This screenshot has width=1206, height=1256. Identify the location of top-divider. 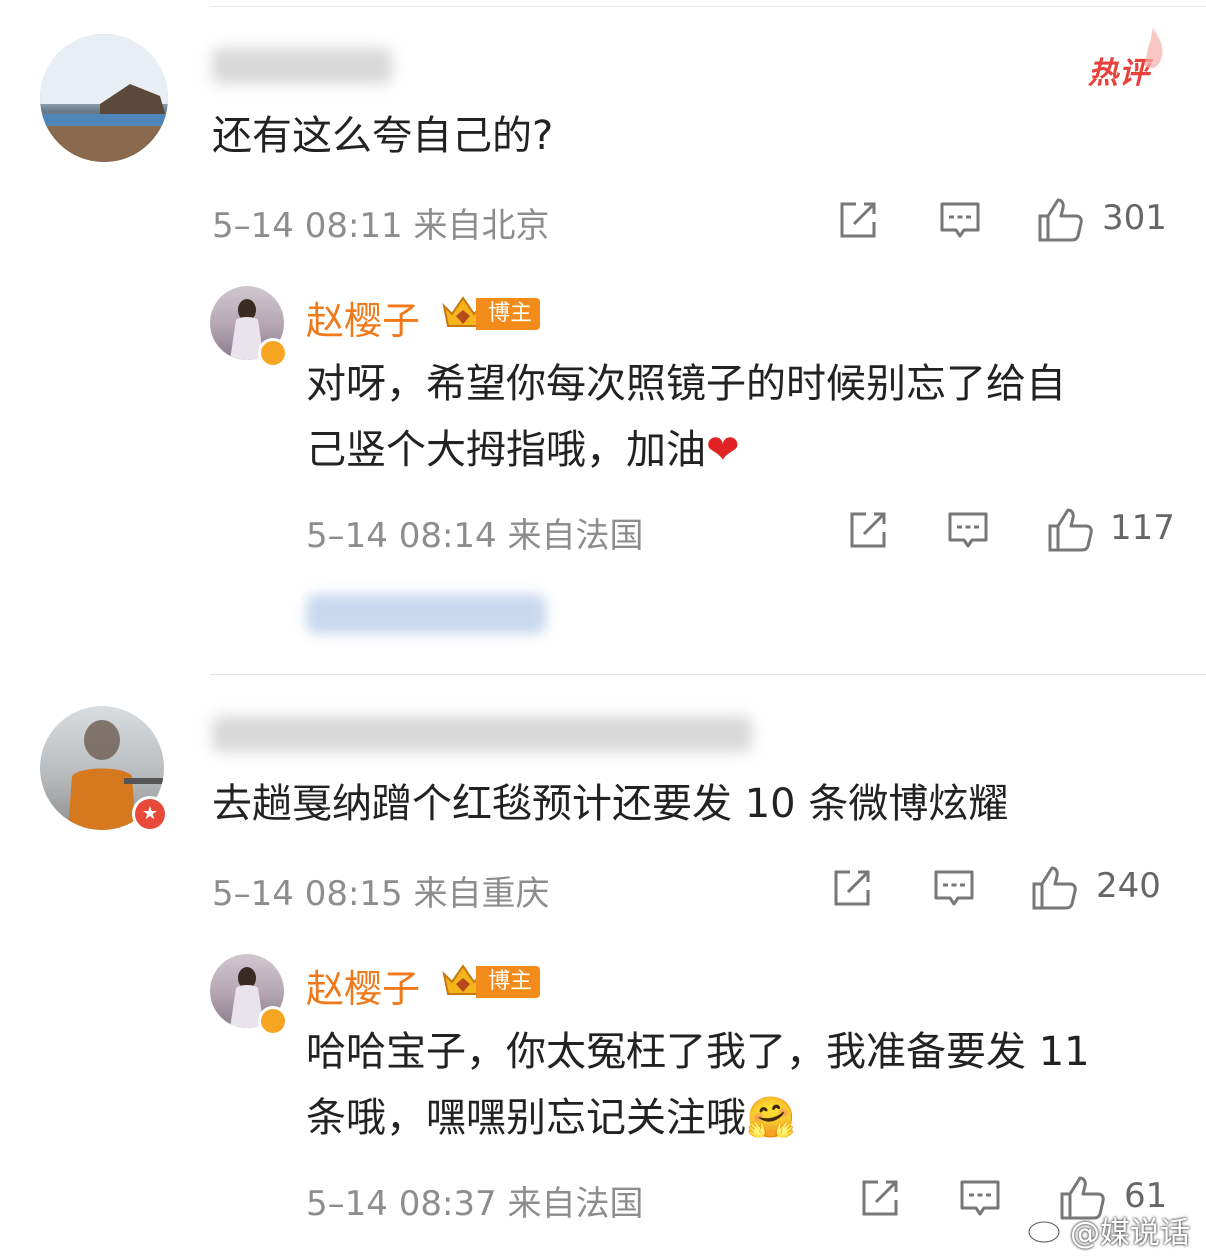
(708, 6).